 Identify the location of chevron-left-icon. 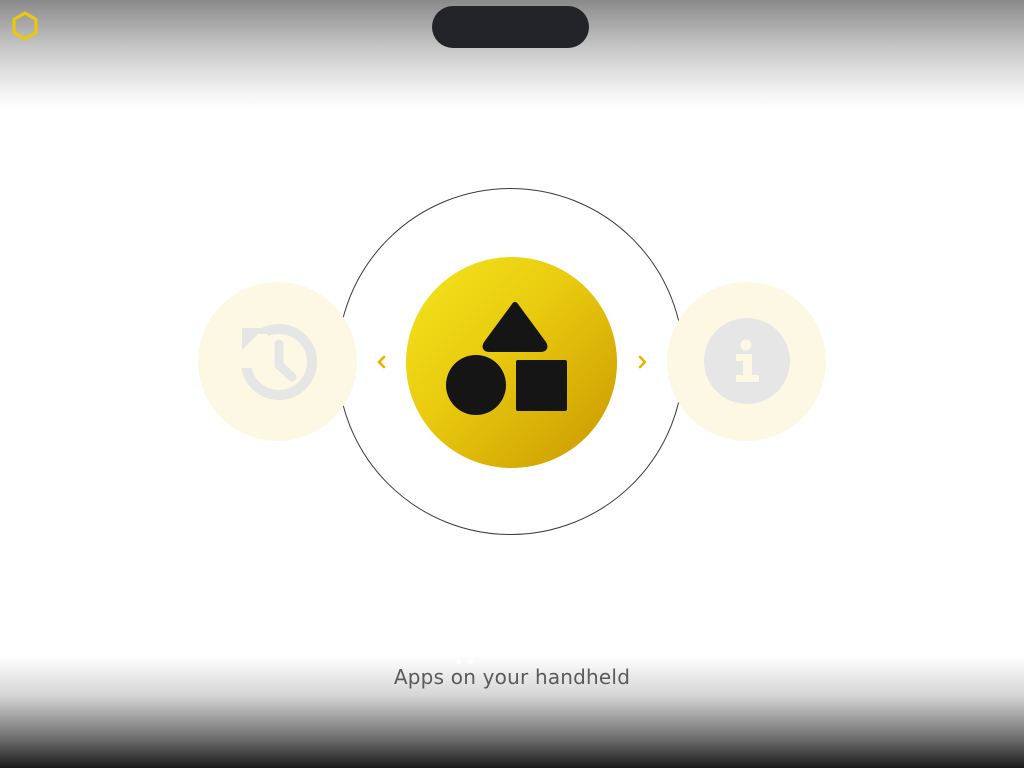
(381, 362).